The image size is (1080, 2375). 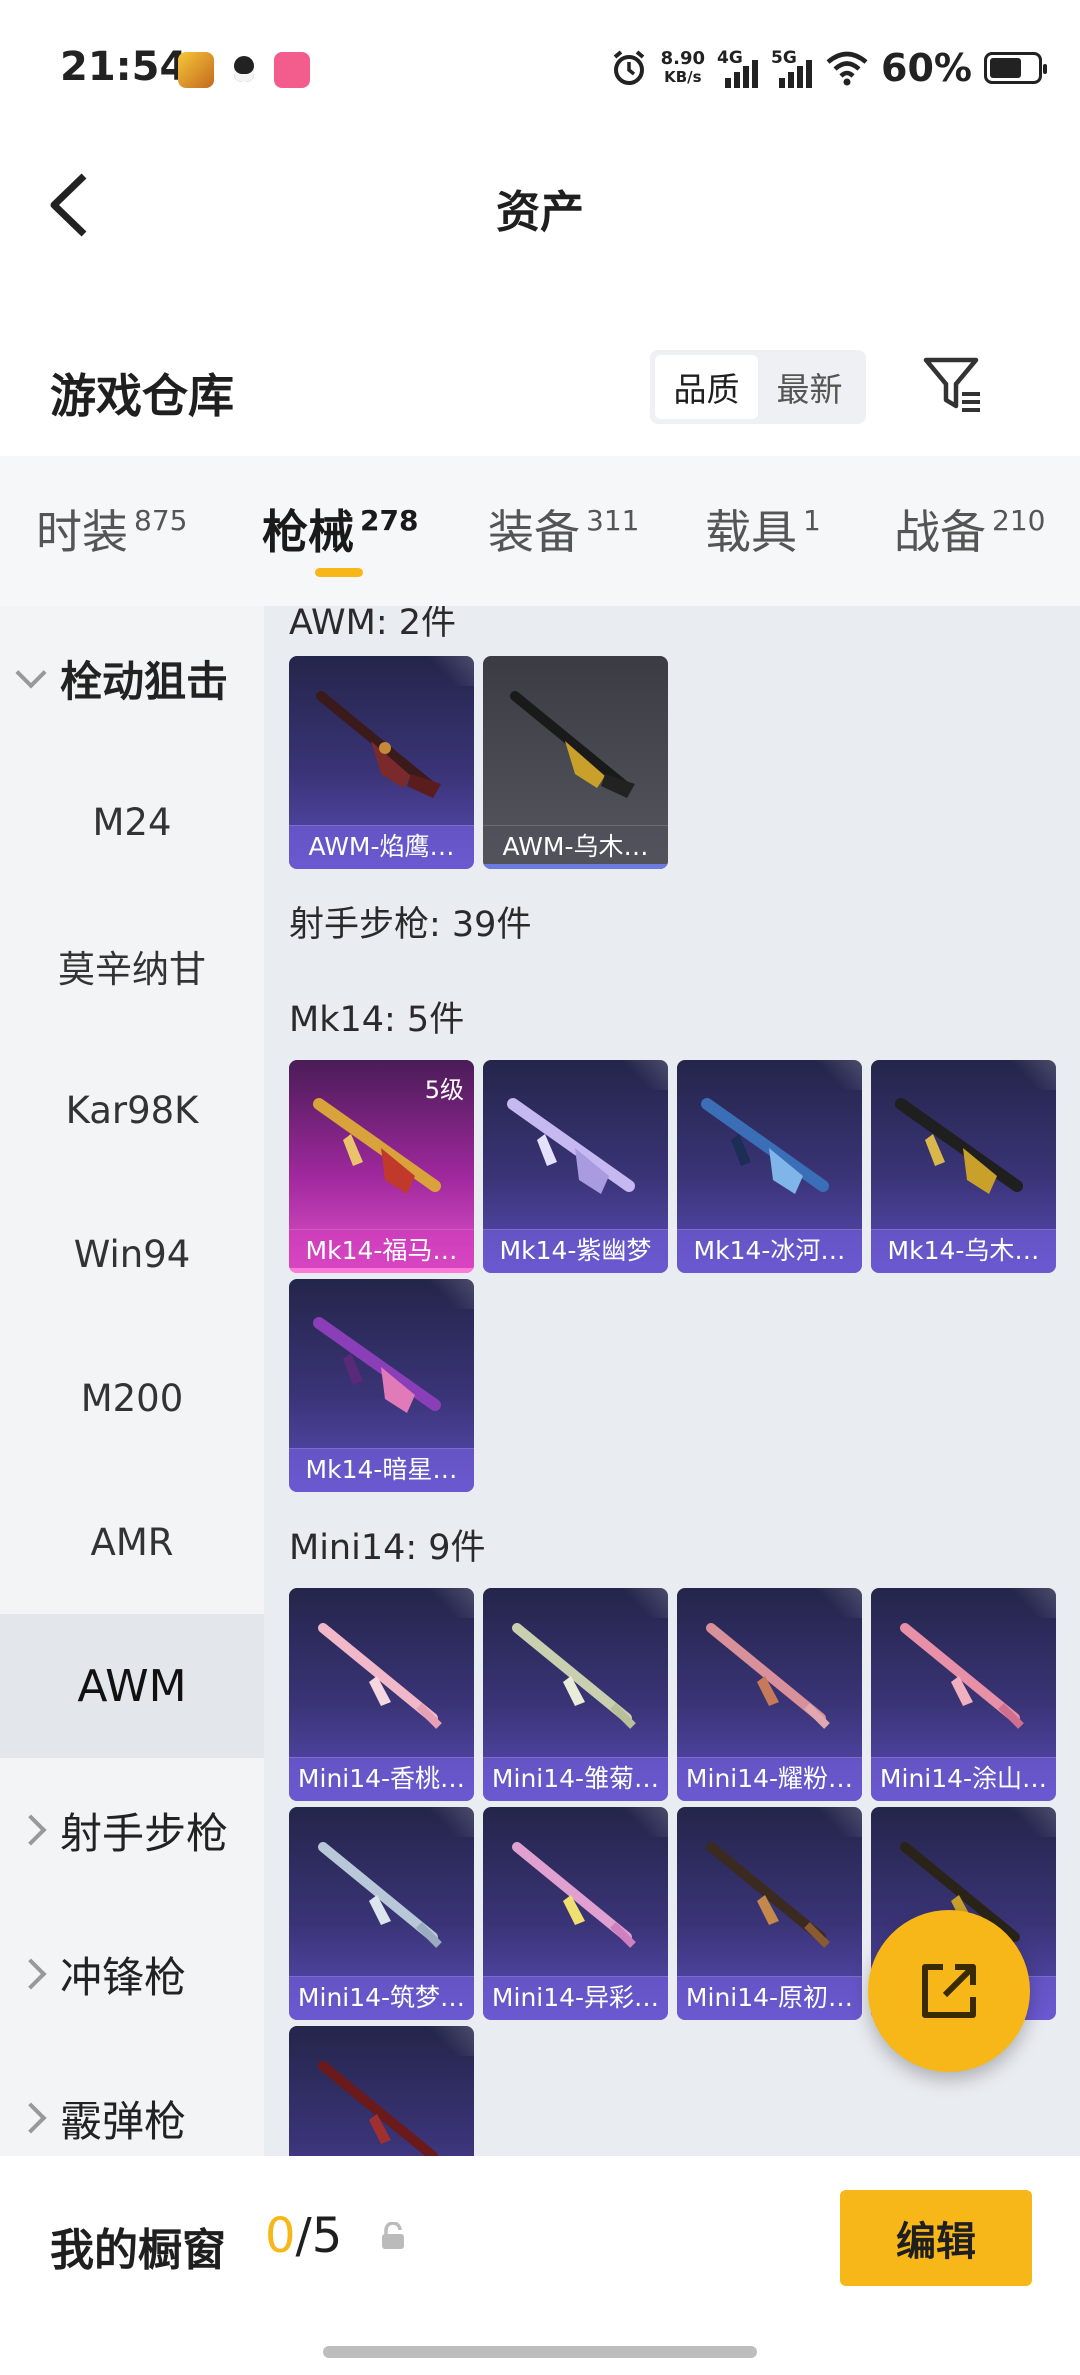 What do you see at coordinates (540, 2352) in the screenshot?
I see `home-indicator` at bounding box center [540, 2352].